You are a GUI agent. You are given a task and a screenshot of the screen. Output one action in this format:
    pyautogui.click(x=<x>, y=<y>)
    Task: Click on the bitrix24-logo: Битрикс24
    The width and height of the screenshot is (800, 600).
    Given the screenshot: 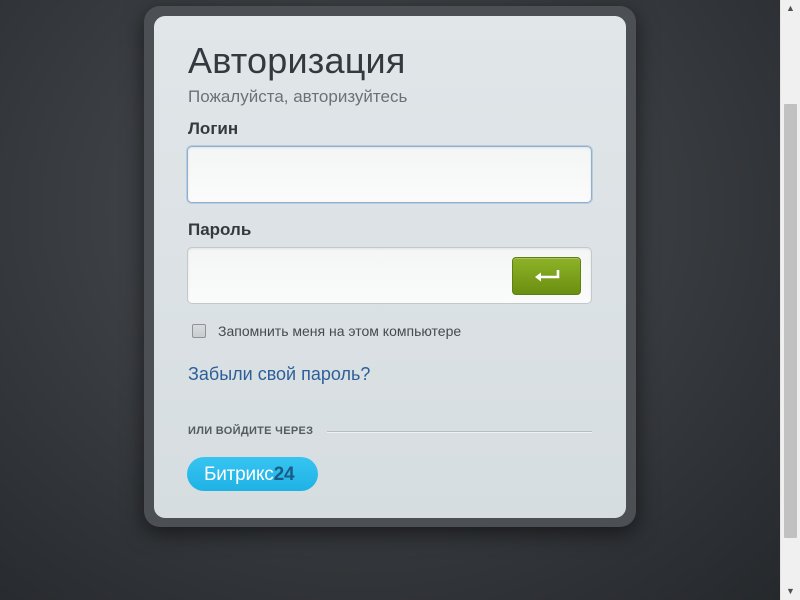 What is the action you would take?
    pyautogui.click(x=249, y=475)
    